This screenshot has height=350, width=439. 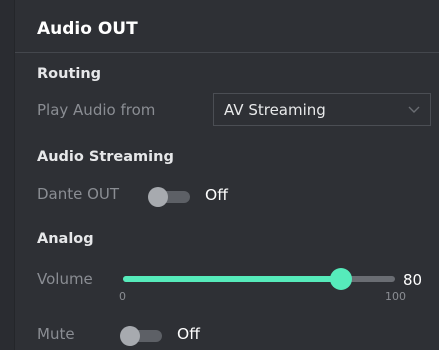 What do you see at coordinates (130, 336) in the screenshot?
I see `mute-toggle-knob` at bounding box center [130, 336].